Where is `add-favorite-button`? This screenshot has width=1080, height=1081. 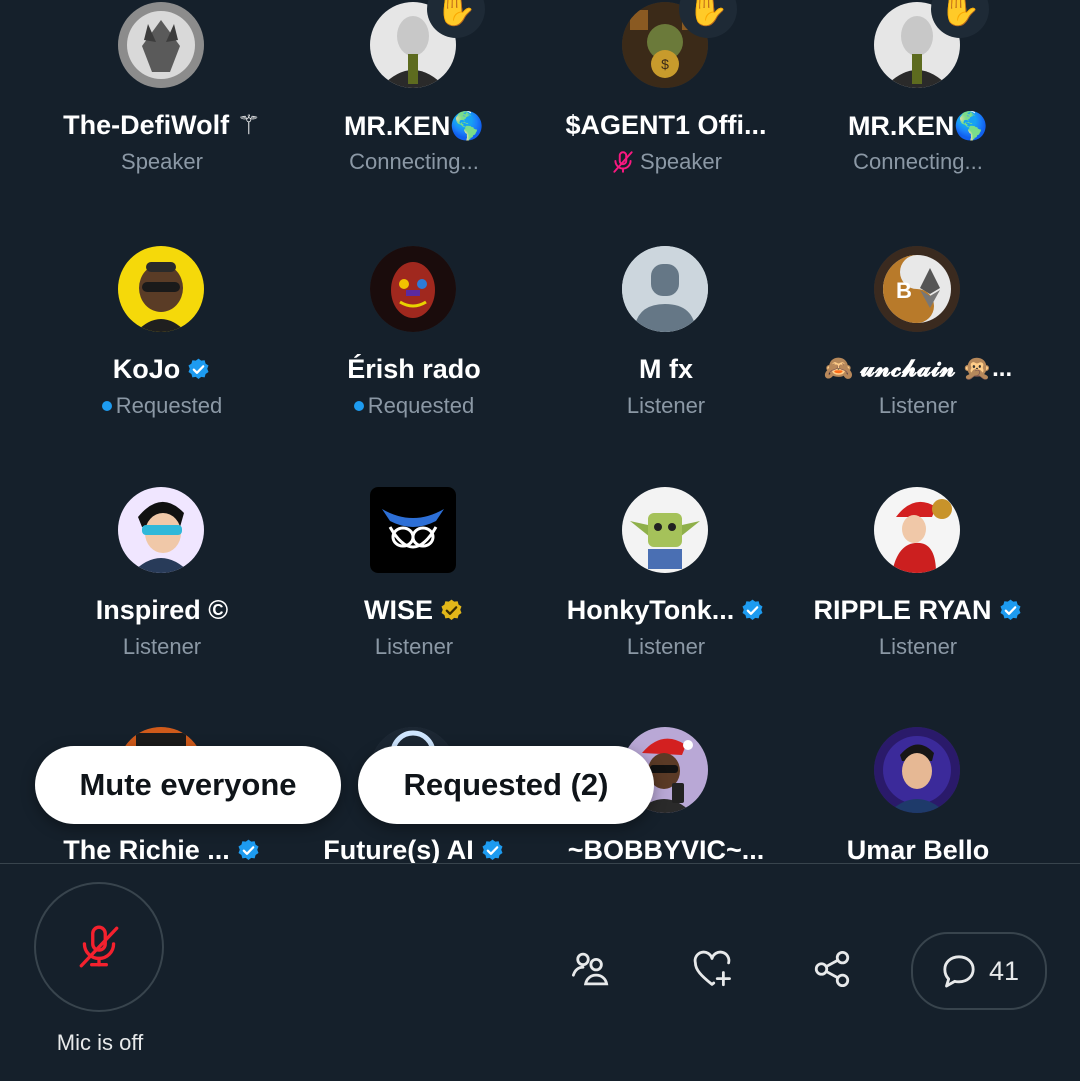 add-favorite-button is located at coordinates (712, 969).